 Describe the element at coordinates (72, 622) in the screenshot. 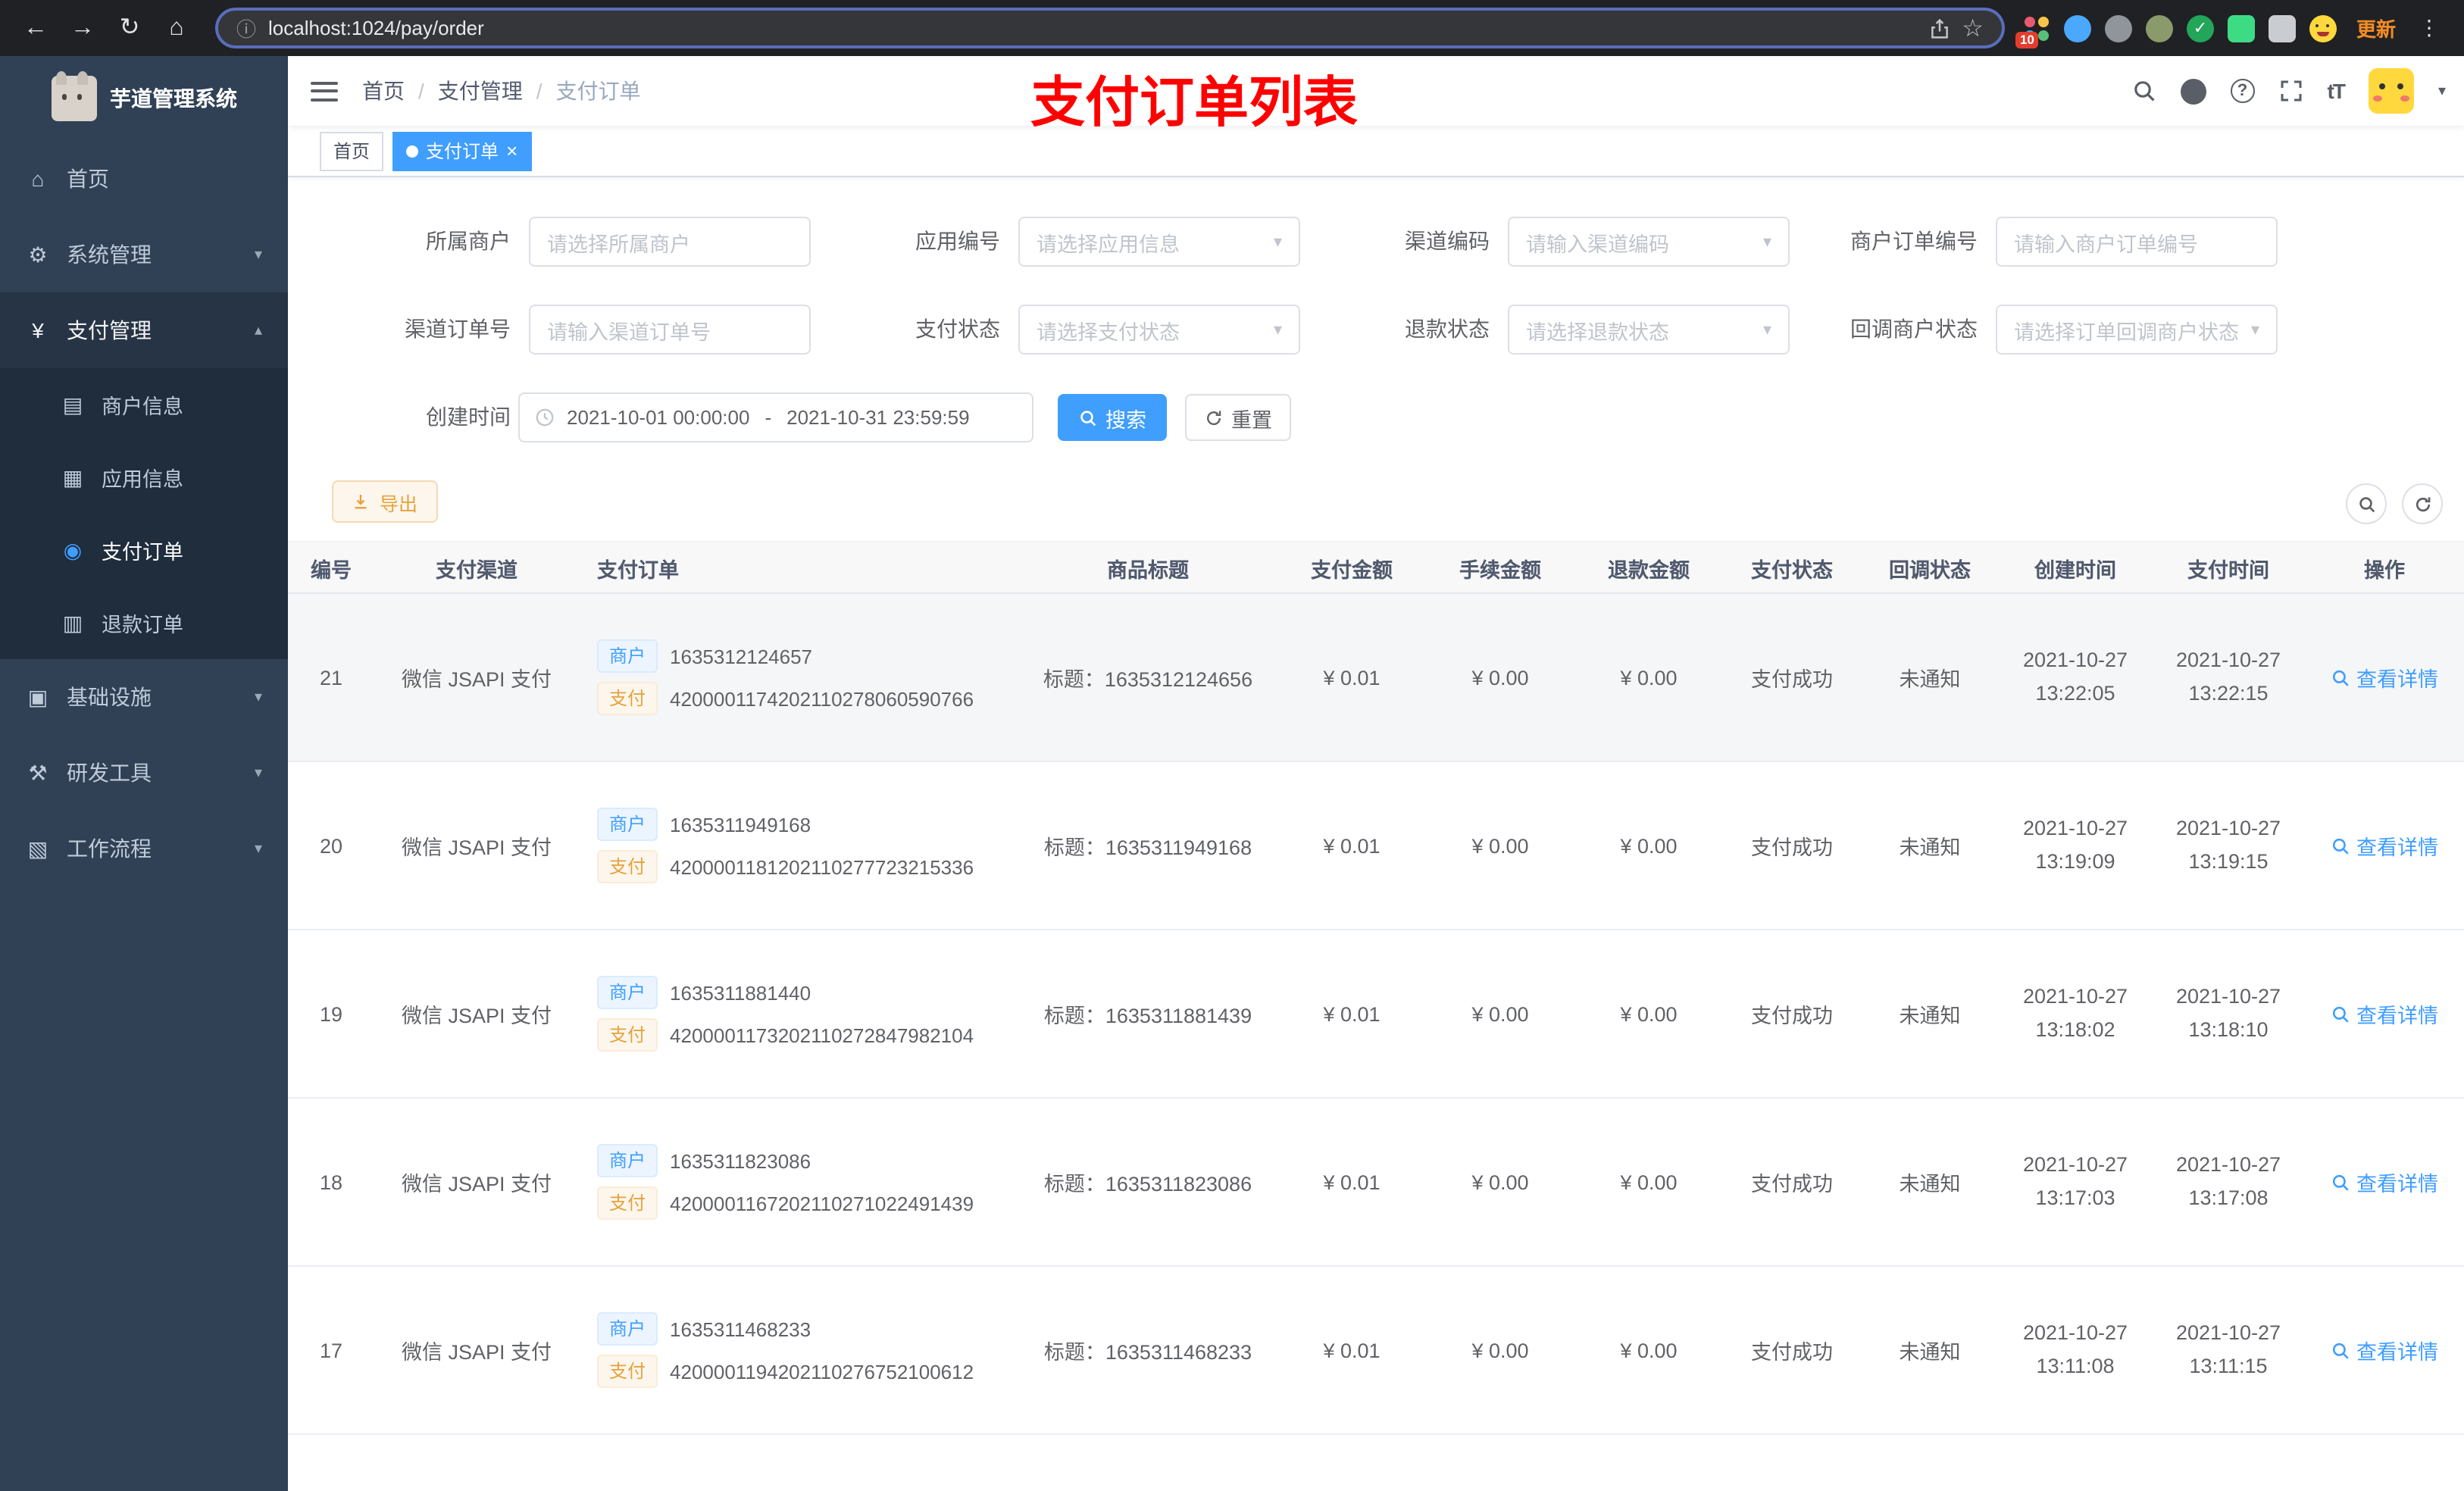

I see `document-icon: ▥` at that location.